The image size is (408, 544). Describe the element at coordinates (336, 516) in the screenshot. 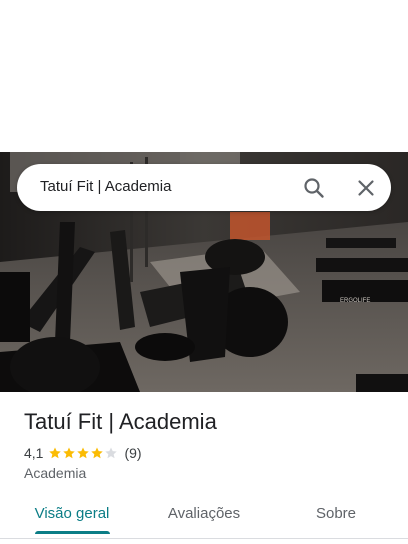

I see `tab-sobre: Sobre` at that location.